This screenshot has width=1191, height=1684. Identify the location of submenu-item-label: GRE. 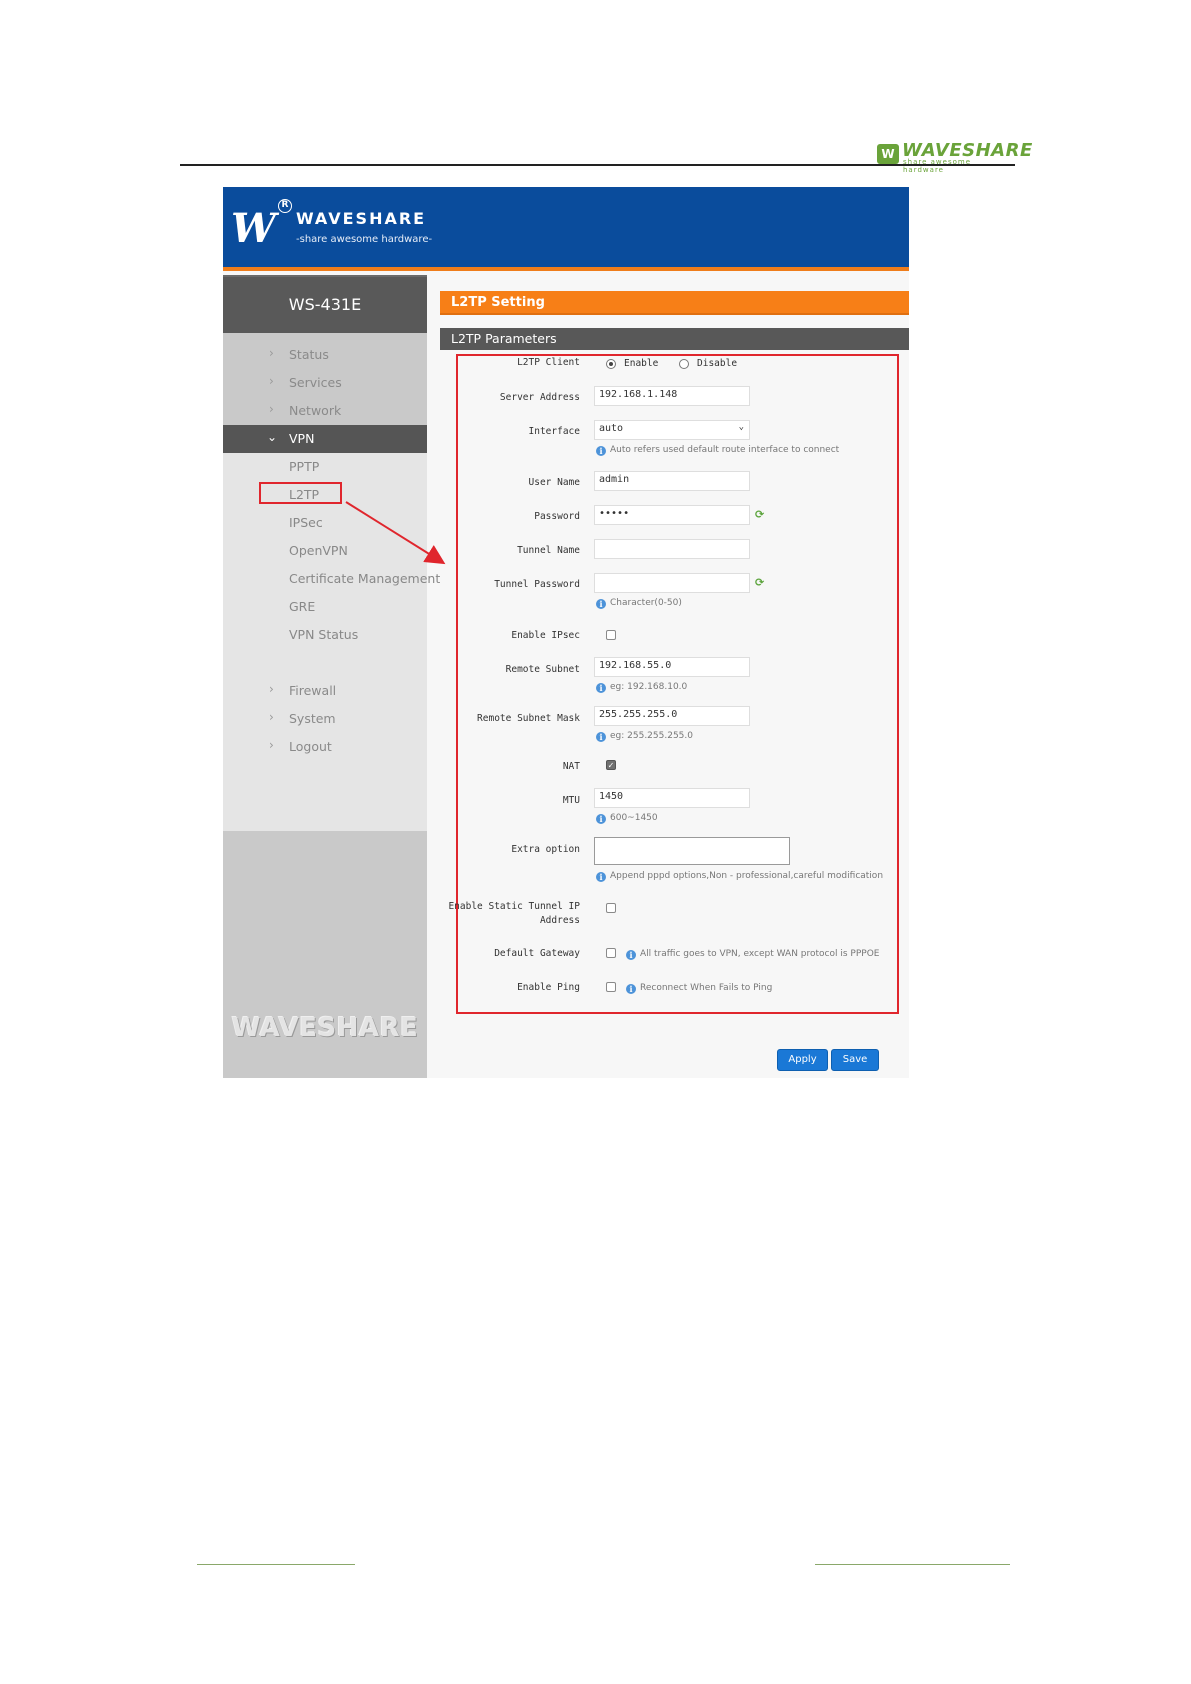
(302, 606).